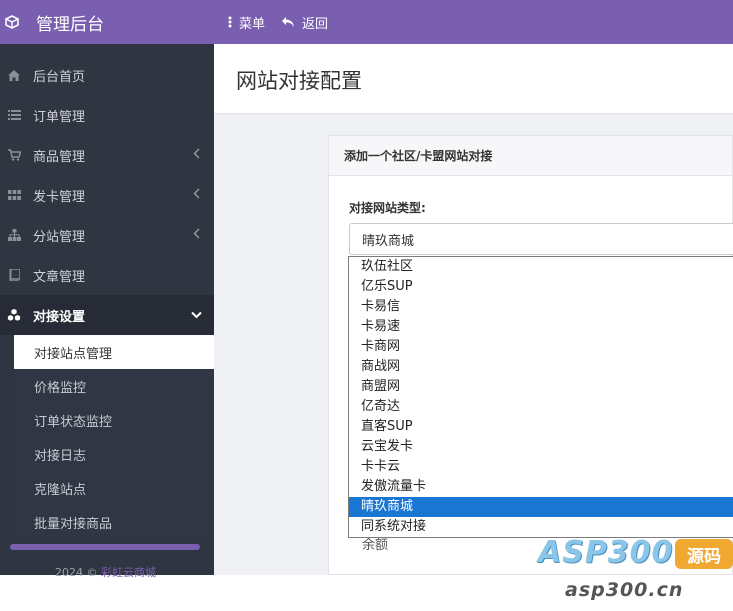  What do you see at coordinates (12, 22) in the screenshot?
I see `cube-logo-icon` at bounding box center [12, 22].